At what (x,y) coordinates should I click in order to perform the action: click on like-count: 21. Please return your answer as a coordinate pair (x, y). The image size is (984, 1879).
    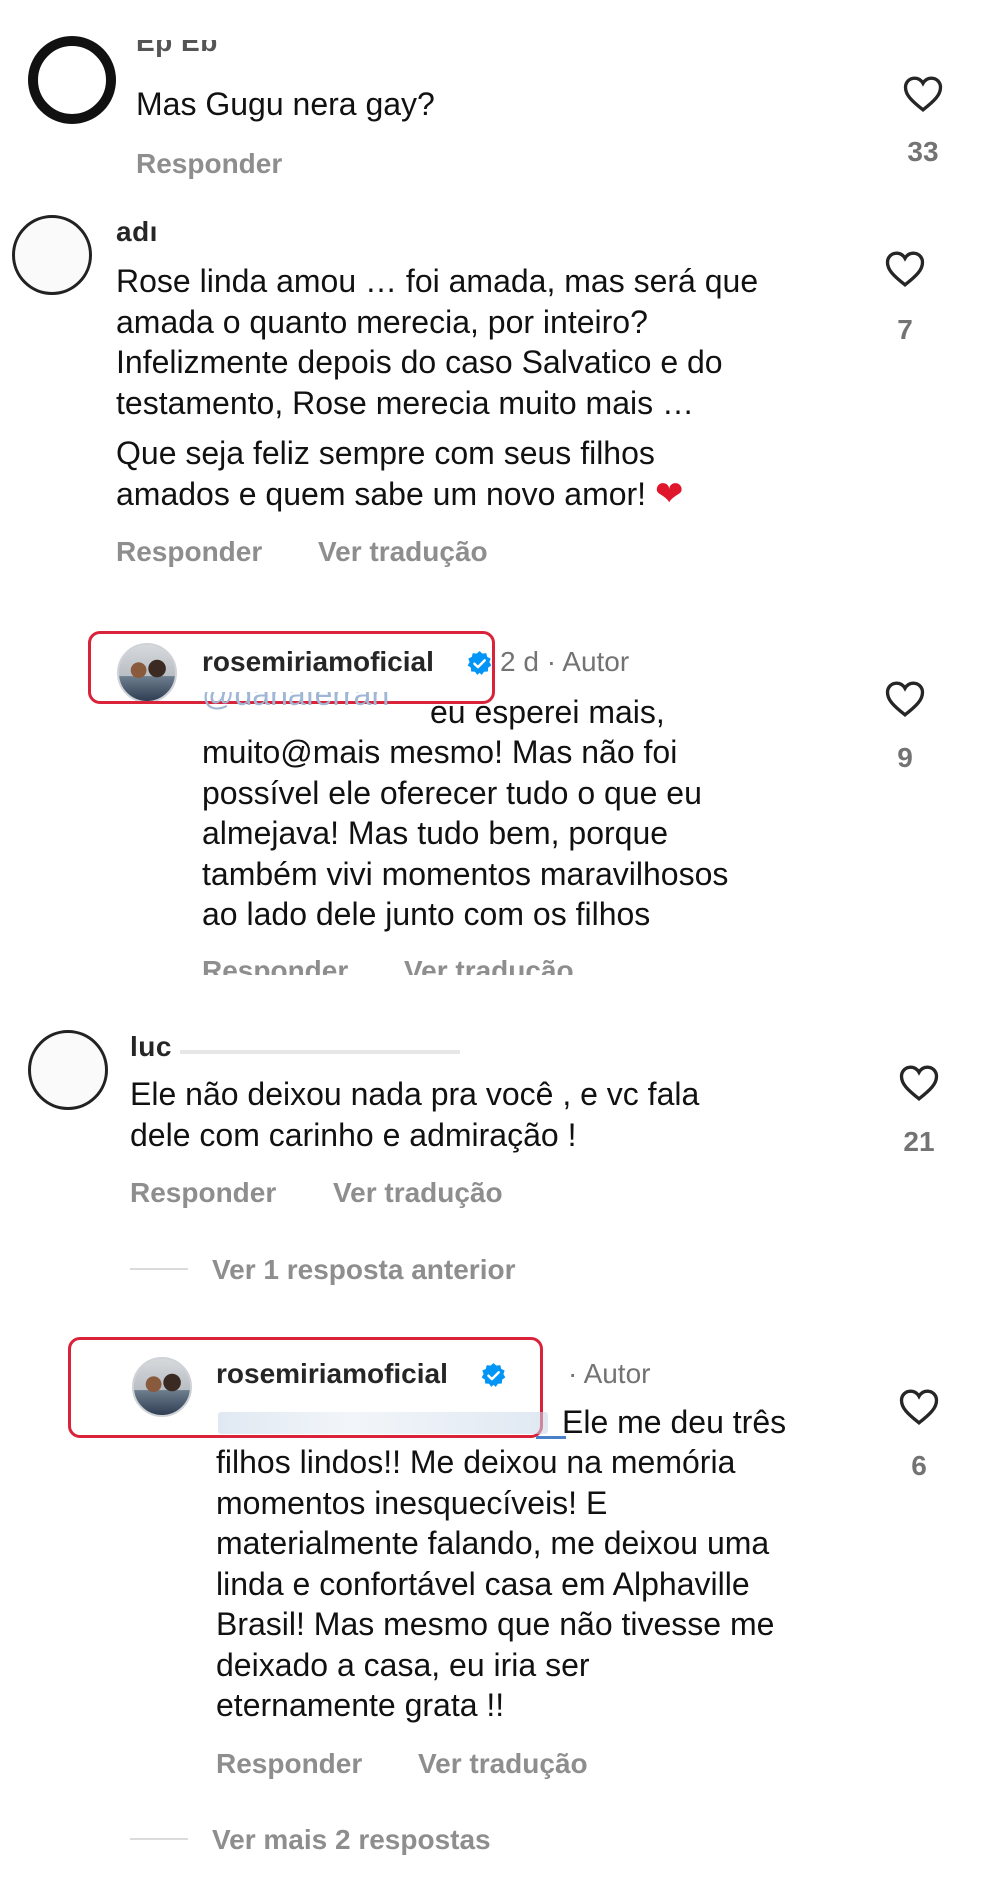
    Looking at the image, I should click on (919, 1141).